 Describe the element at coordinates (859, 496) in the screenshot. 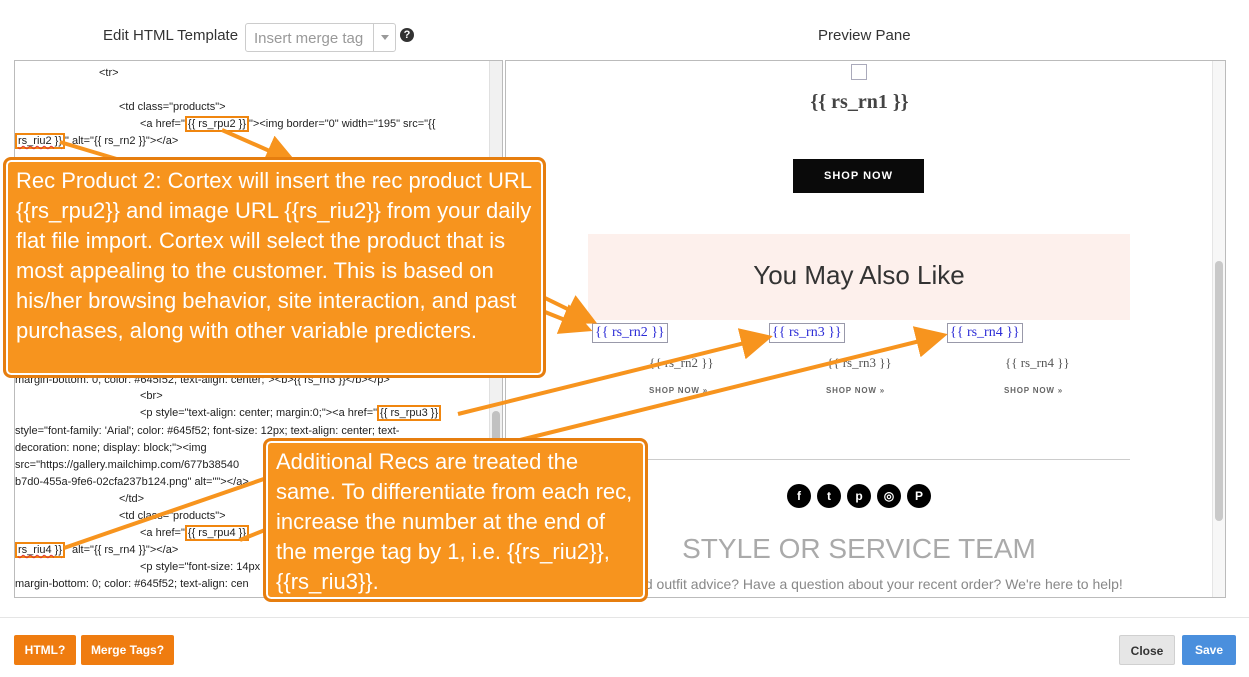

I see `pinterest-icon: p` at that location.